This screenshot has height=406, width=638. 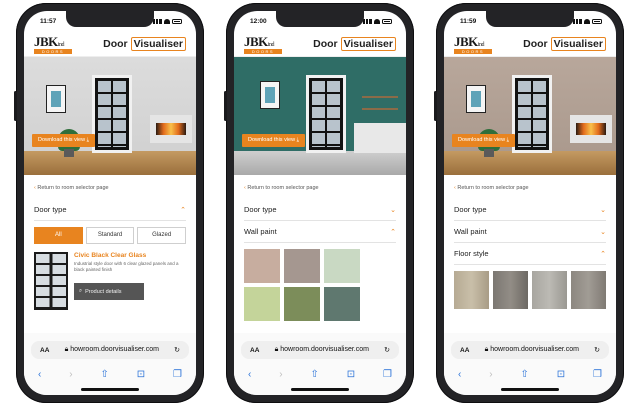 What do you see at coordinates (48, 21) in the screenshot?
I see `status-time: 11:57` at bounding box center [48, 21].